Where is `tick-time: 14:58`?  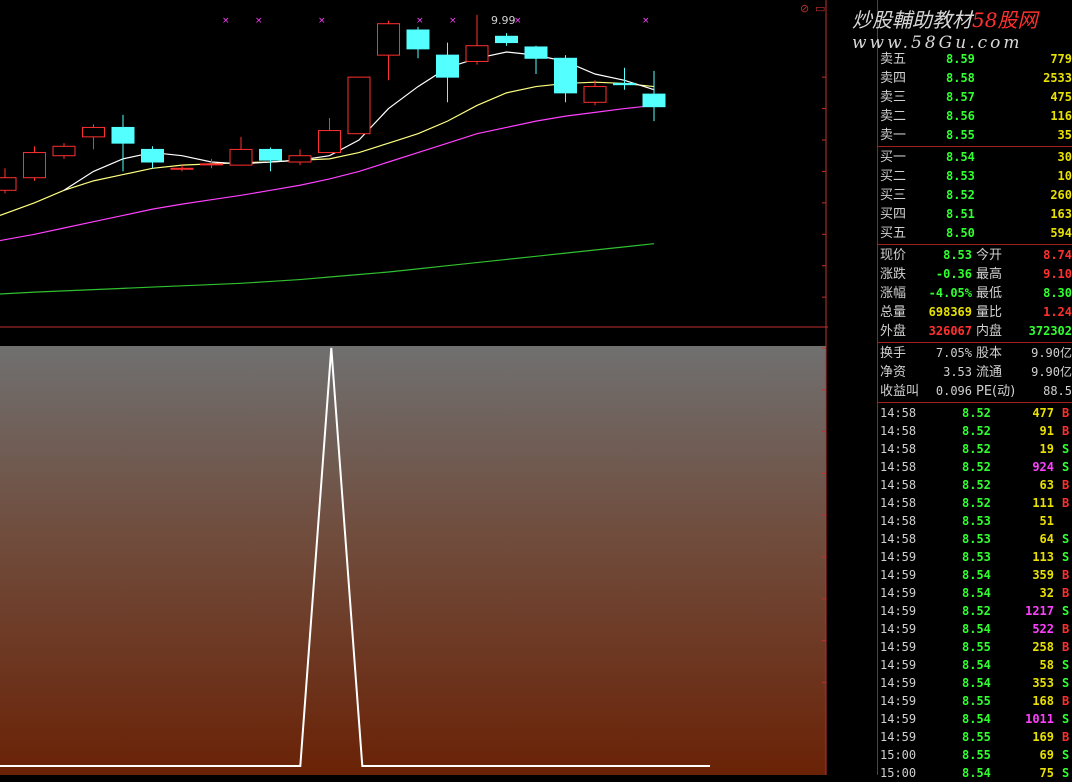
tick-time: 14:58 is located at coordinates (898, 521).